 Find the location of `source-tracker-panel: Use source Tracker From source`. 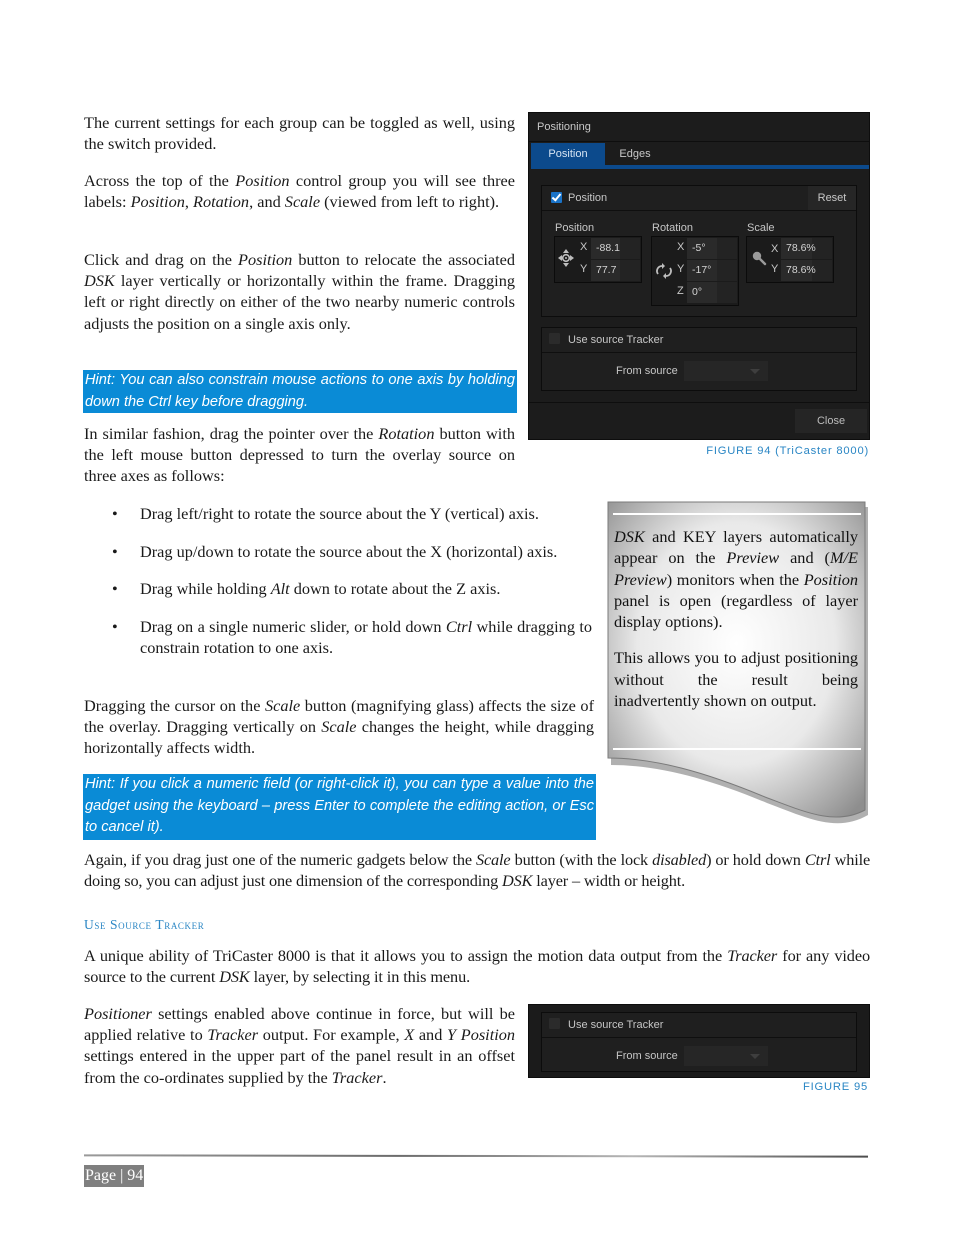

source-tracker-panel: Use source Tracker From source is located at coordinates (699, 1041).